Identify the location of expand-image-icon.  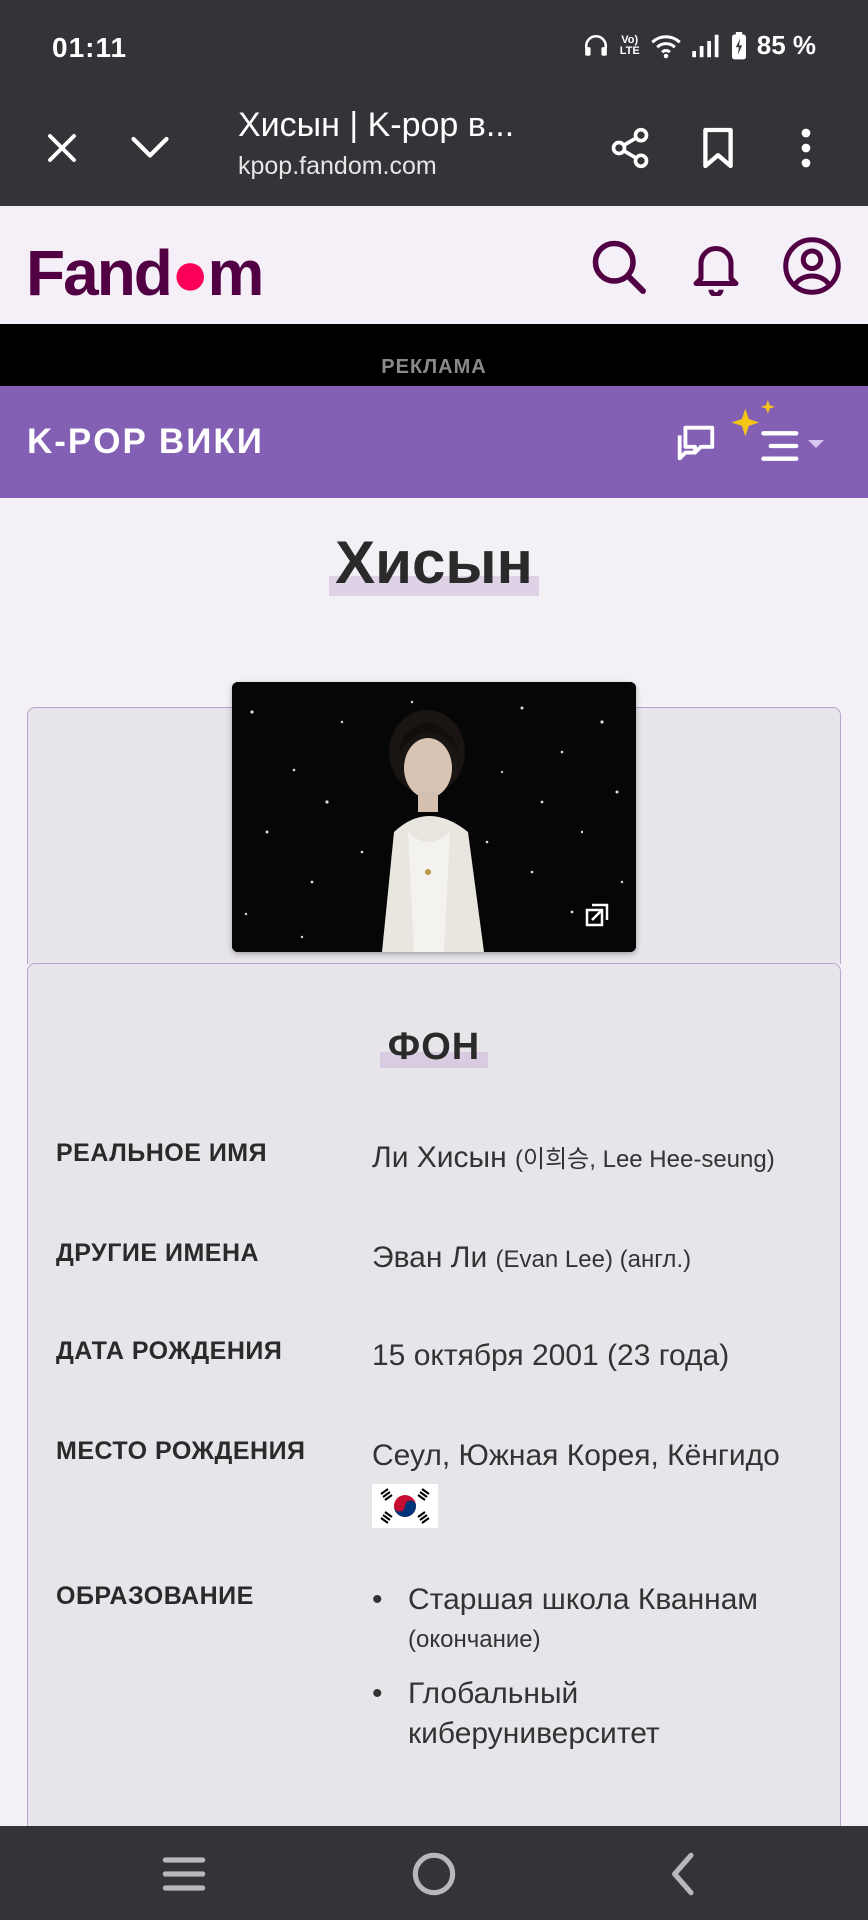
(597, 915).